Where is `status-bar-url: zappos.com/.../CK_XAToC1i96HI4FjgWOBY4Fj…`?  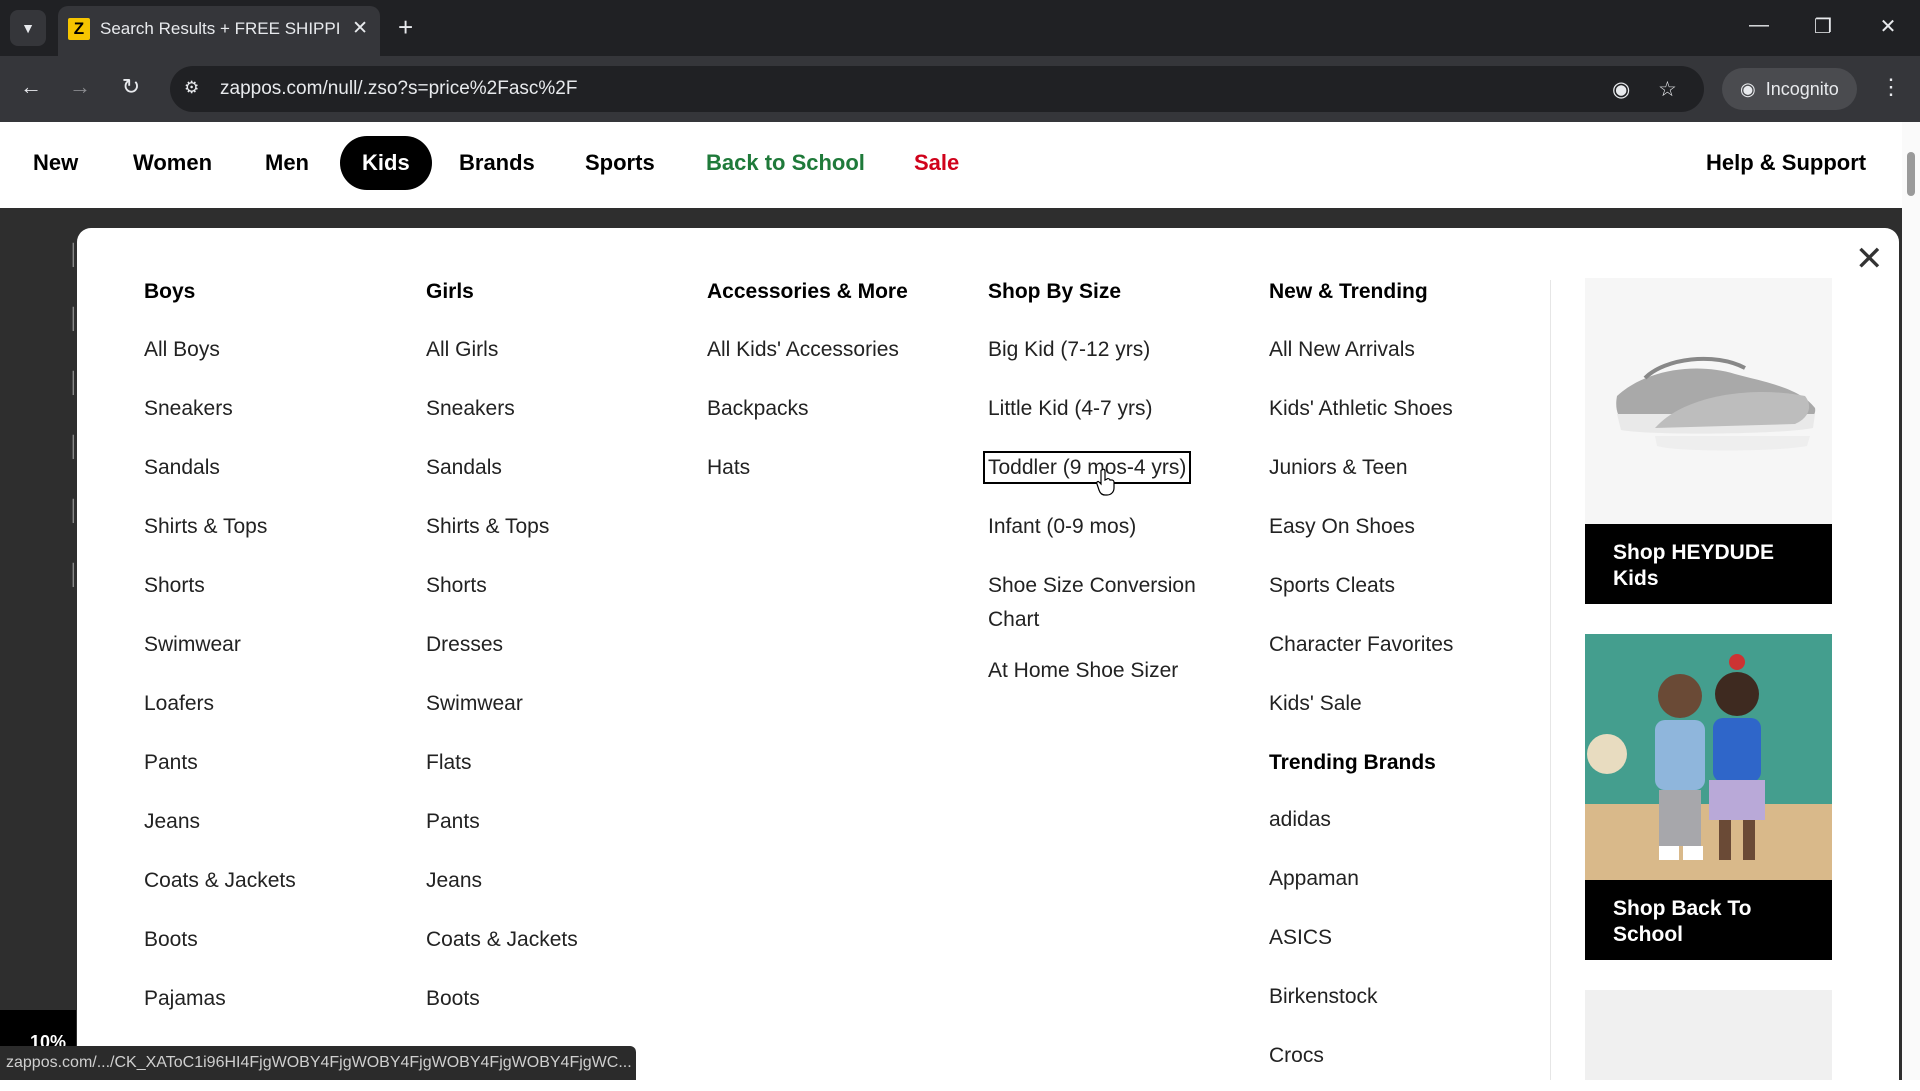 status-bar-url: zappos.com/.../CK_XAToC1i96HI4FjgWOBY4Fj… is located at coordinates (318, 1063).